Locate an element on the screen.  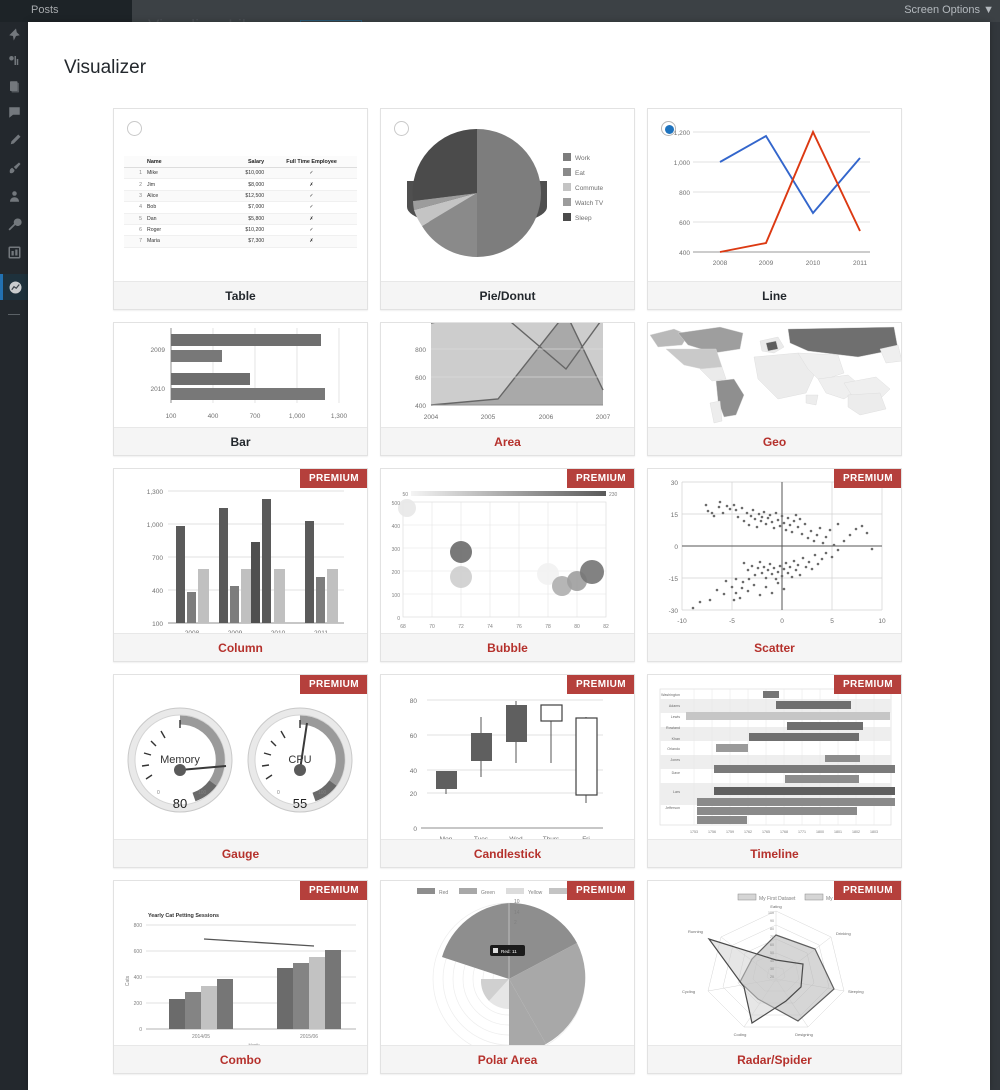
timeline-row-label: Khan is located at coordinates (676, 739).